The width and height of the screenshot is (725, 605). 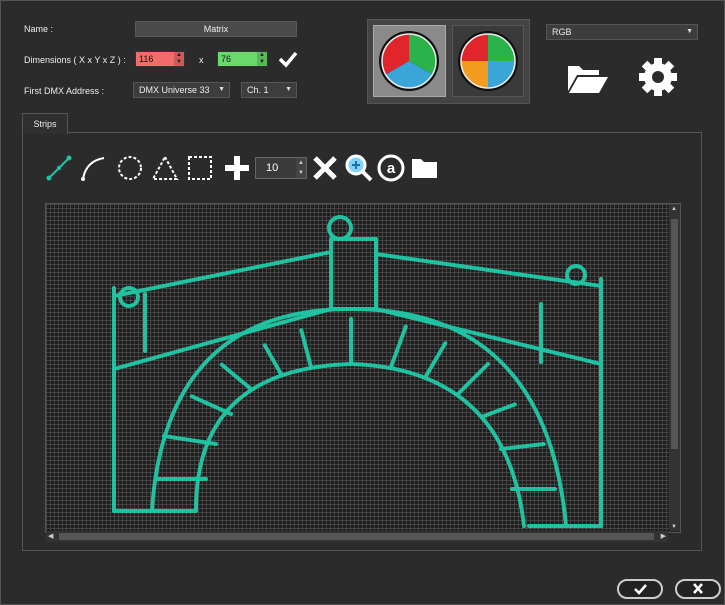 What do you see at coordinates (258, 90) in the screenshot?
I see `channel-value: Ch. 1` at bounding box center [258, 90].